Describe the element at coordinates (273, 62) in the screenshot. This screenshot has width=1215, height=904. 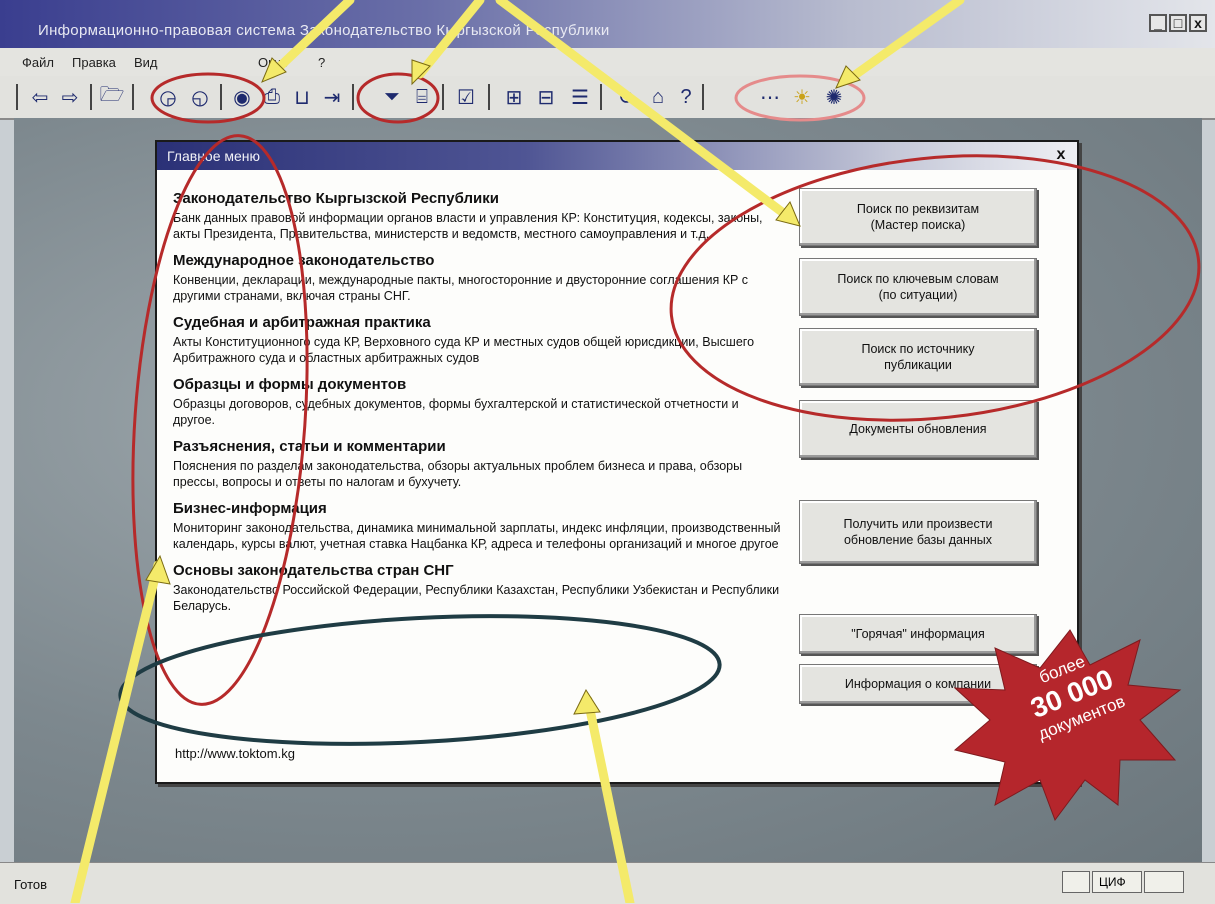
I see `menu-window: Окно` at that location.